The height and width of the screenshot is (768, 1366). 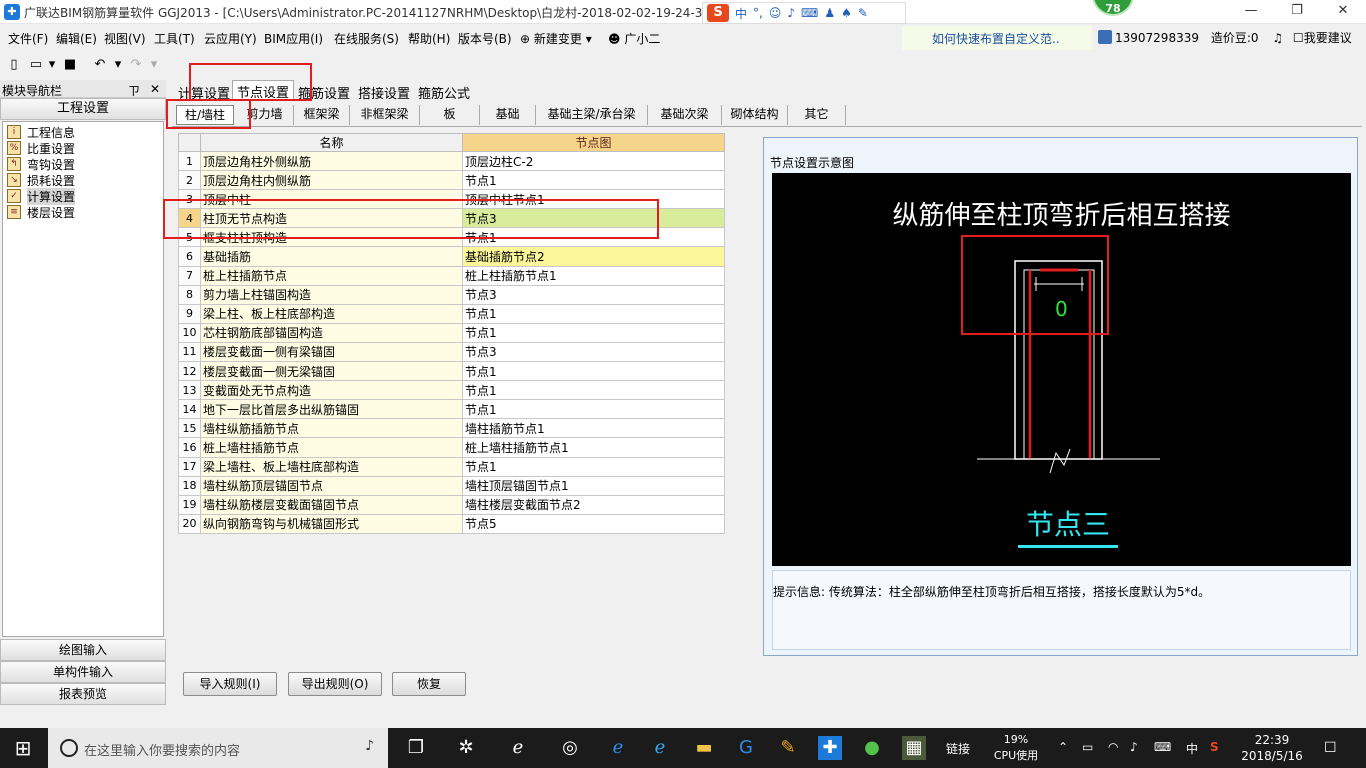 What do you see at coordinates (205, 115) in the screenshot?
I see `subtab-column: 柱/墙柱` at bounding box center [205, 115].